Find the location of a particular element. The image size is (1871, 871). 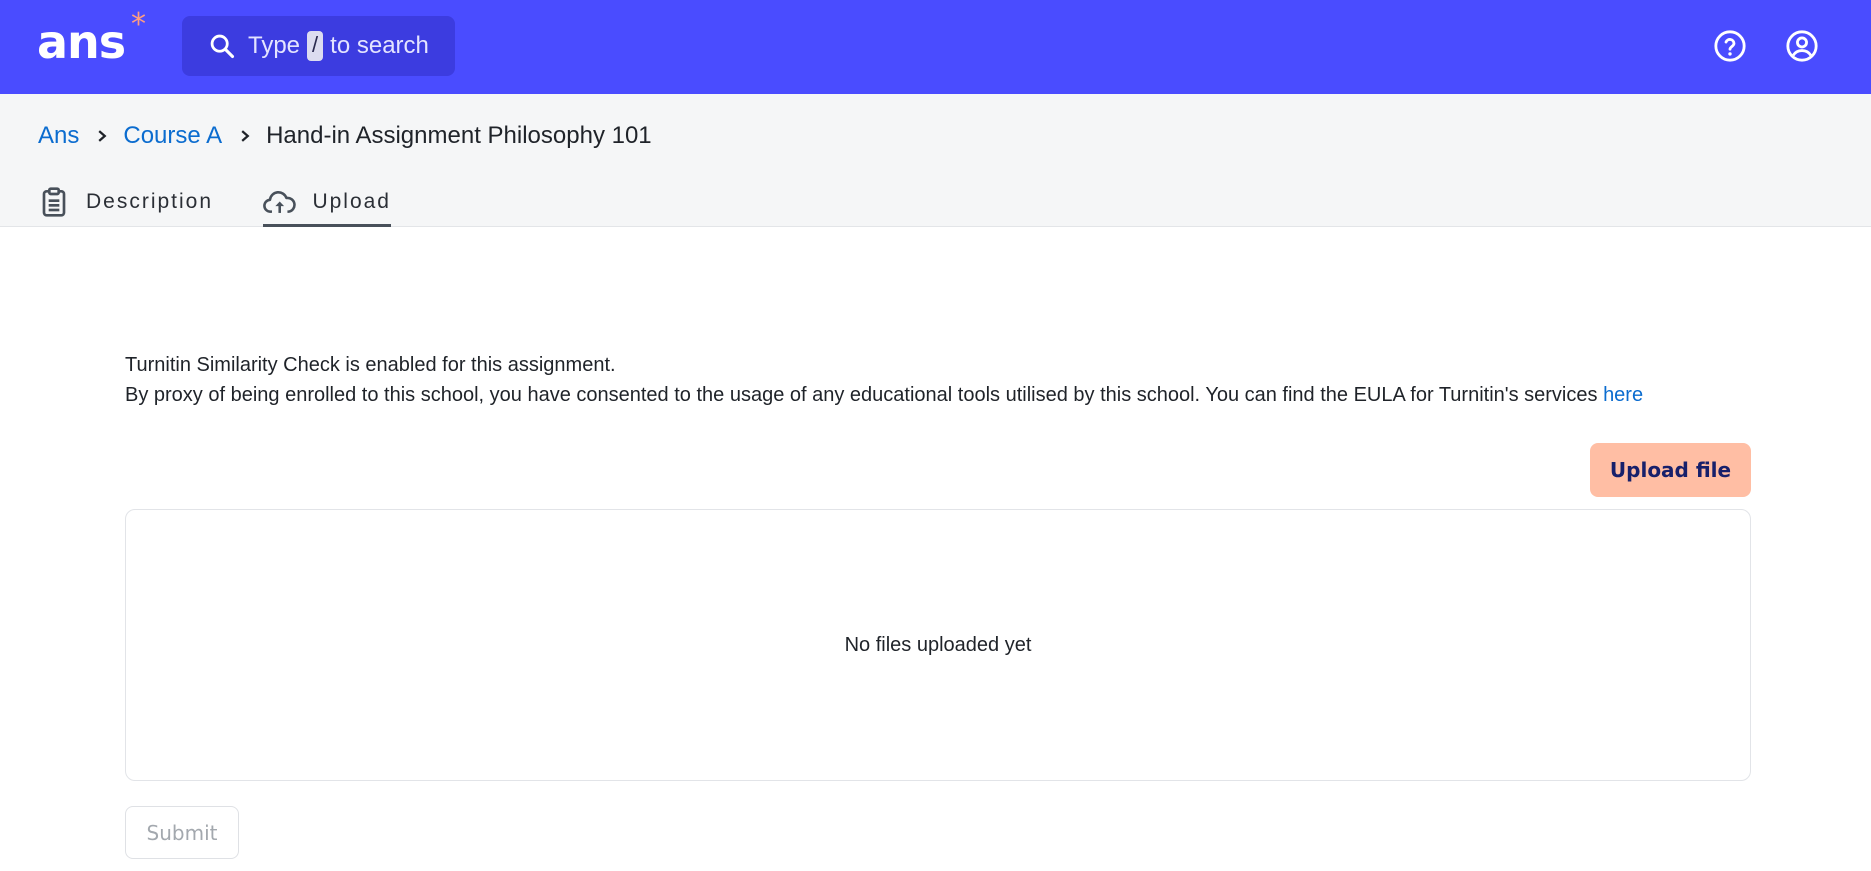

tab-bar: Description Upload is located at coordinates (214, 201).